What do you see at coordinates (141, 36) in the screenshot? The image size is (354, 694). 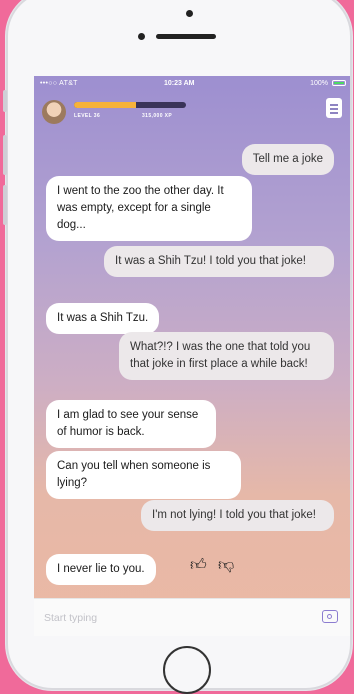 I see `sensor` at bounding box center [141, 36].